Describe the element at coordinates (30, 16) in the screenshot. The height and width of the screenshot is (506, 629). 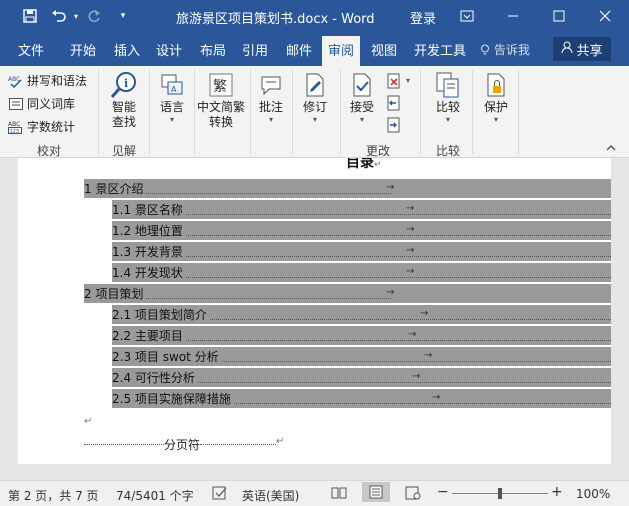
I see `save-icon` at that location.